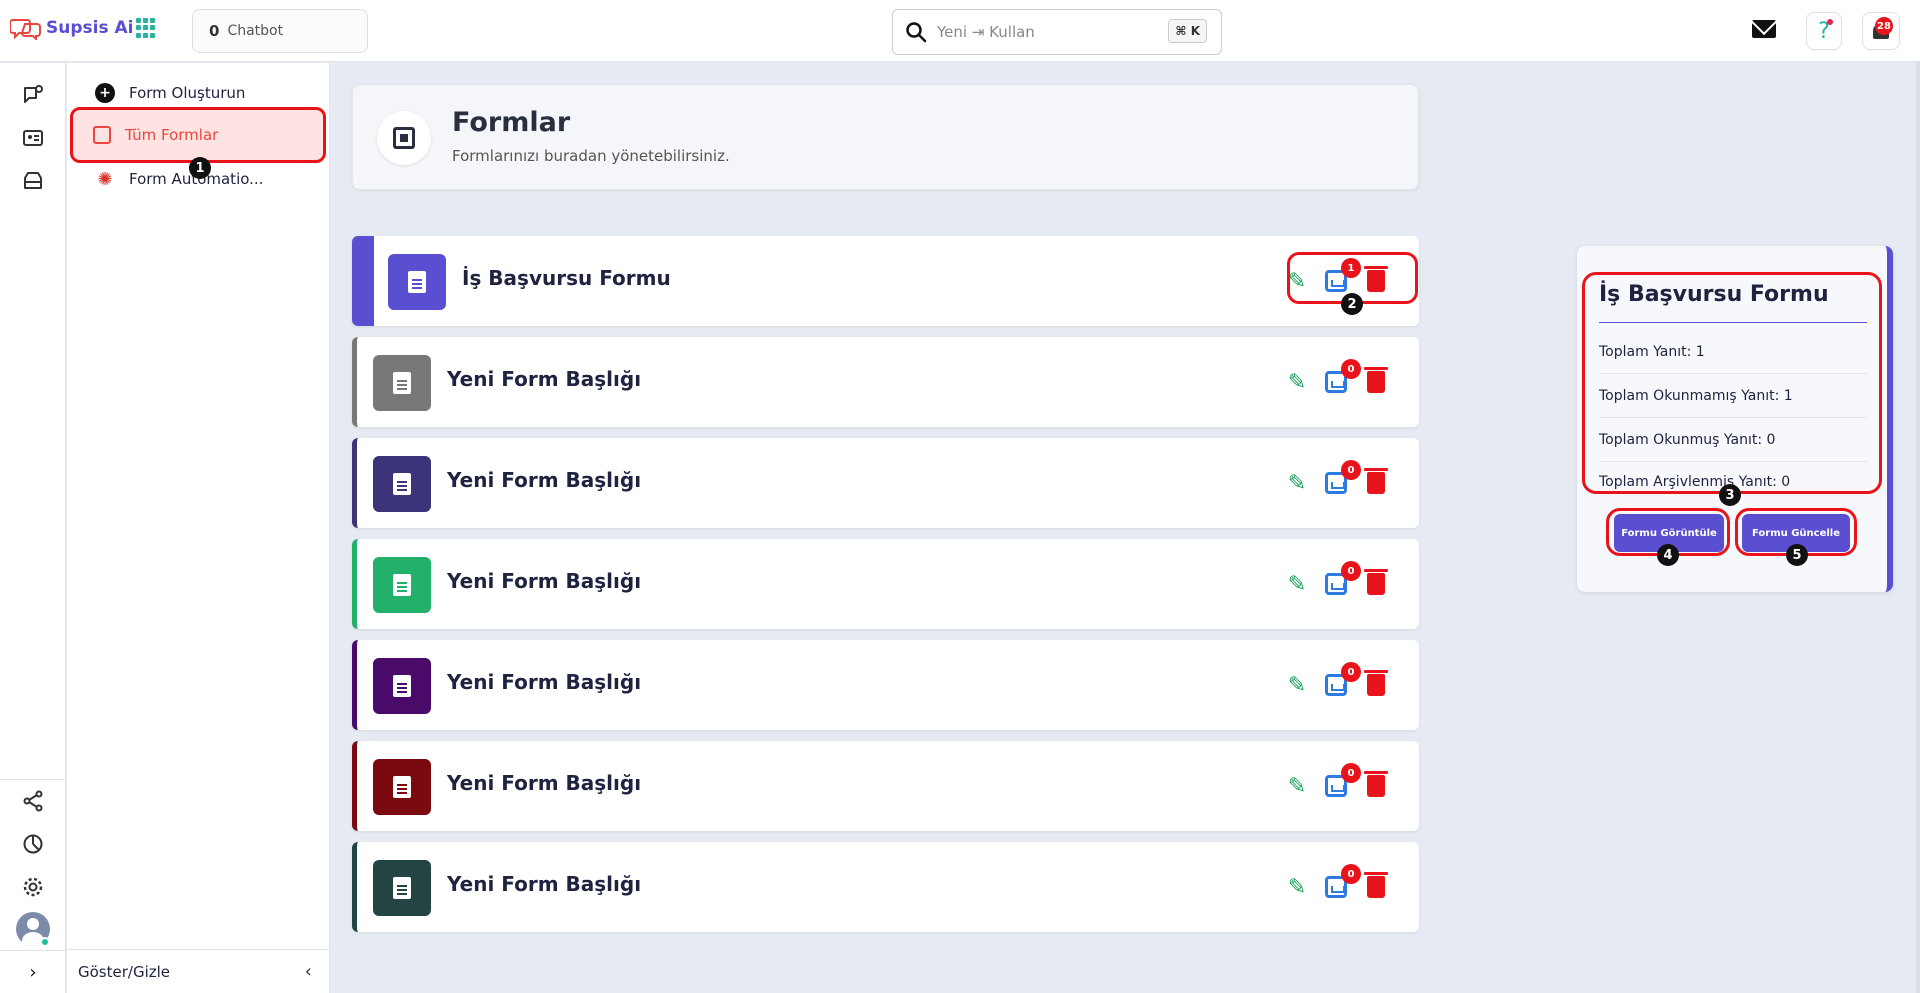 Image resolution: width=1920 pixels, height=993 pixels. What do you see at coordinates (25, 29) in the screenshot?
I see `logo-icon` at bounding box center [25, 29].